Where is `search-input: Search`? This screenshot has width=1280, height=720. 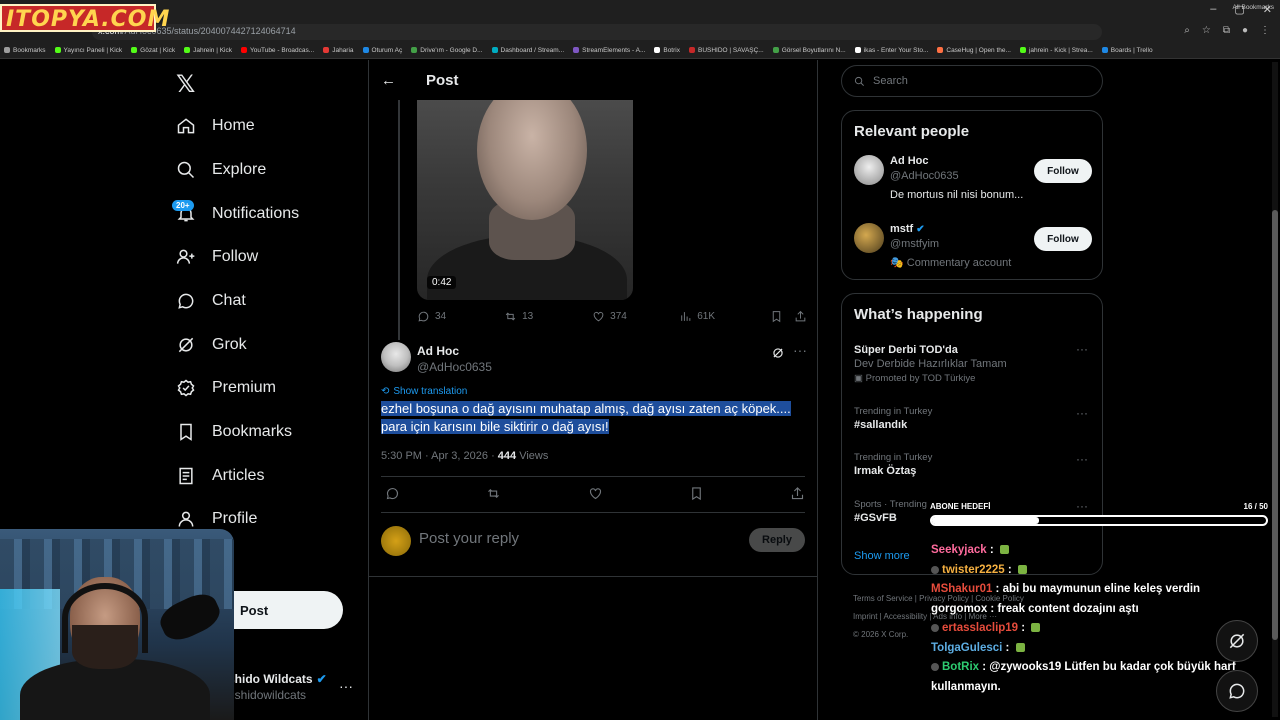
search-input: Search is located at coordinates (972, 81).